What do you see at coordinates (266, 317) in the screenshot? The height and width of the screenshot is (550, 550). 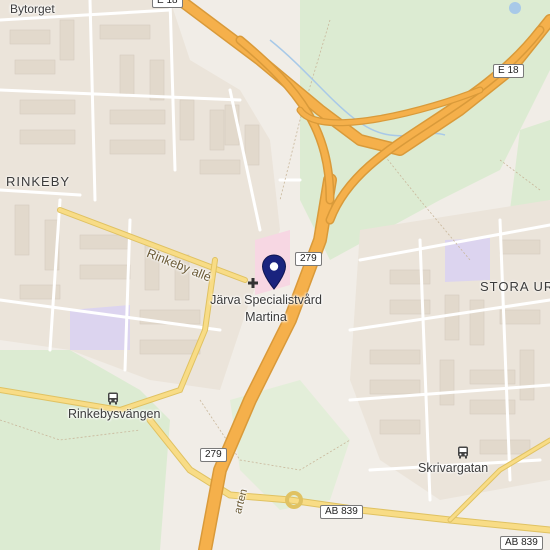 I see `poi-name-line-2: Martina` at bounding box center [266, 317].